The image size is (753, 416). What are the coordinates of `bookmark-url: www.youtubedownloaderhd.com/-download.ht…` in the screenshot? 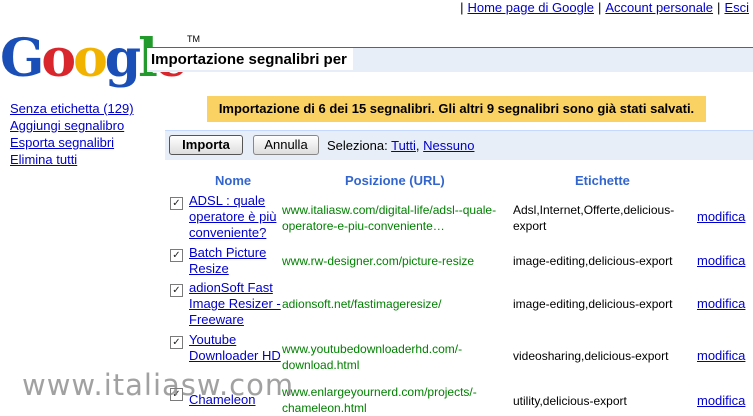 It's located at (372, 357).